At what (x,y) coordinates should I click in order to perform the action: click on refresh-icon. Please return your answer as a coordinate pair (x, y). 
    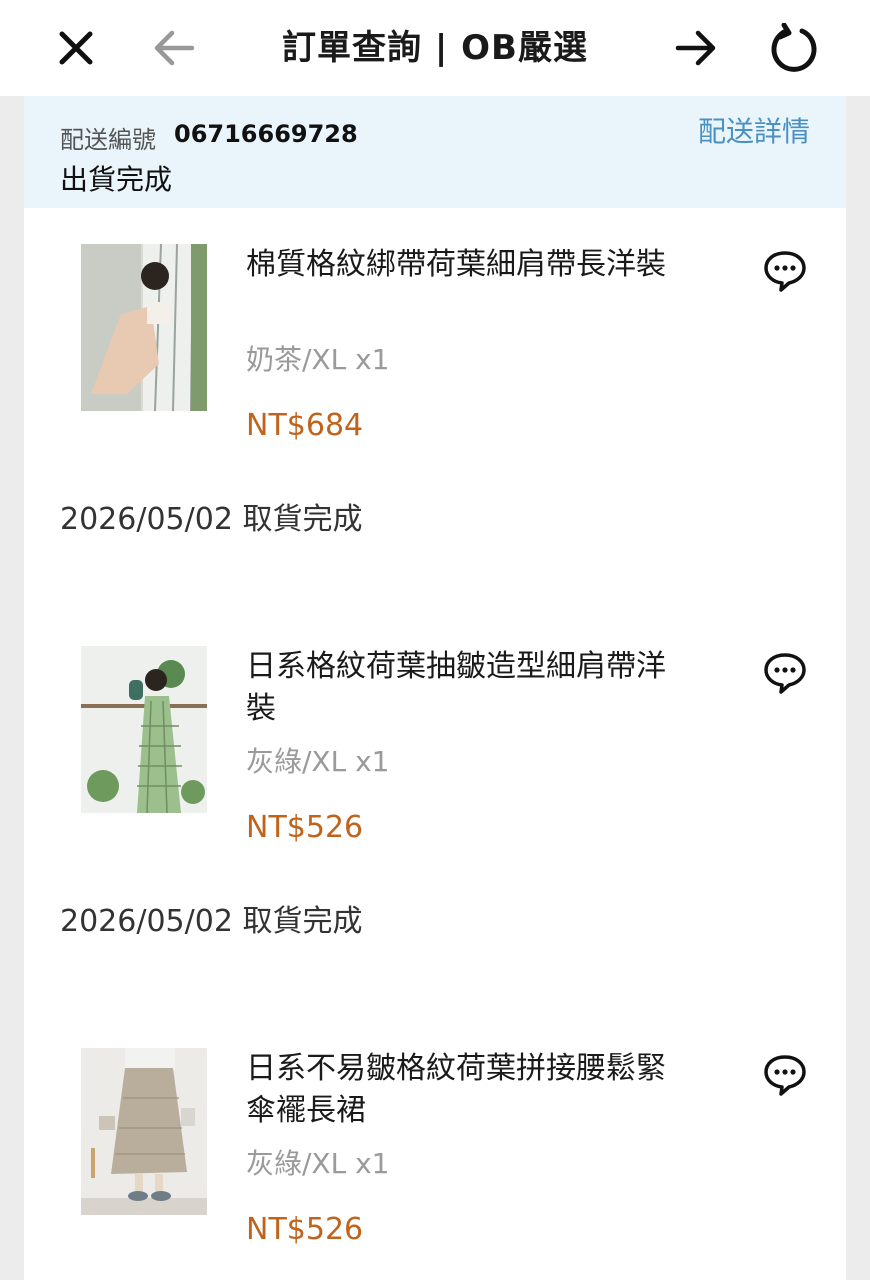
    Looking at the image, I should click on (794, 48).